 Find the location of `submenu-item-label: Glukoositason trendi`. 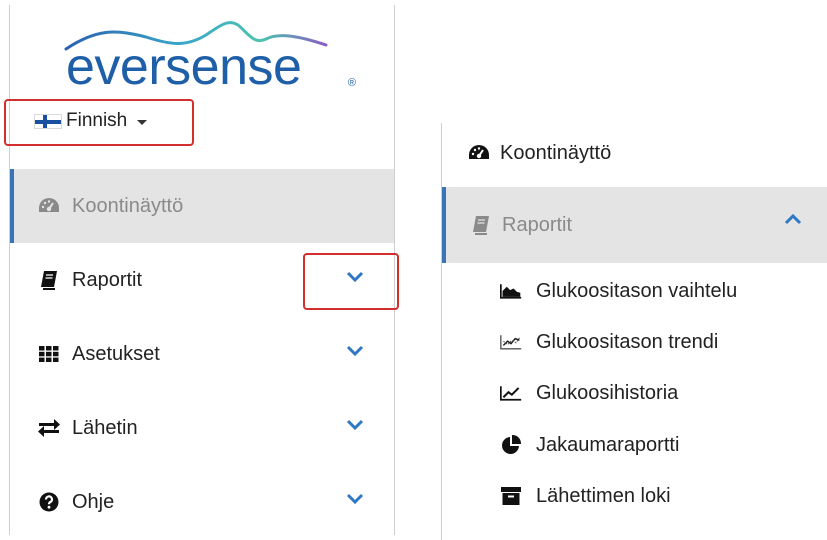

submenu-item-label: Glukoositason trendi is located at coordinates (627, 341).